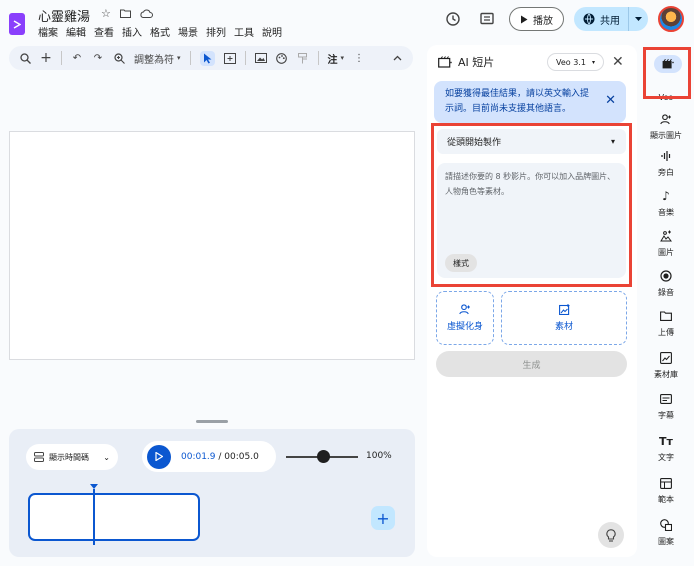 This screenshot has width=694, height=566. I want to click on zoom-level: 100%, so click(379, 456).